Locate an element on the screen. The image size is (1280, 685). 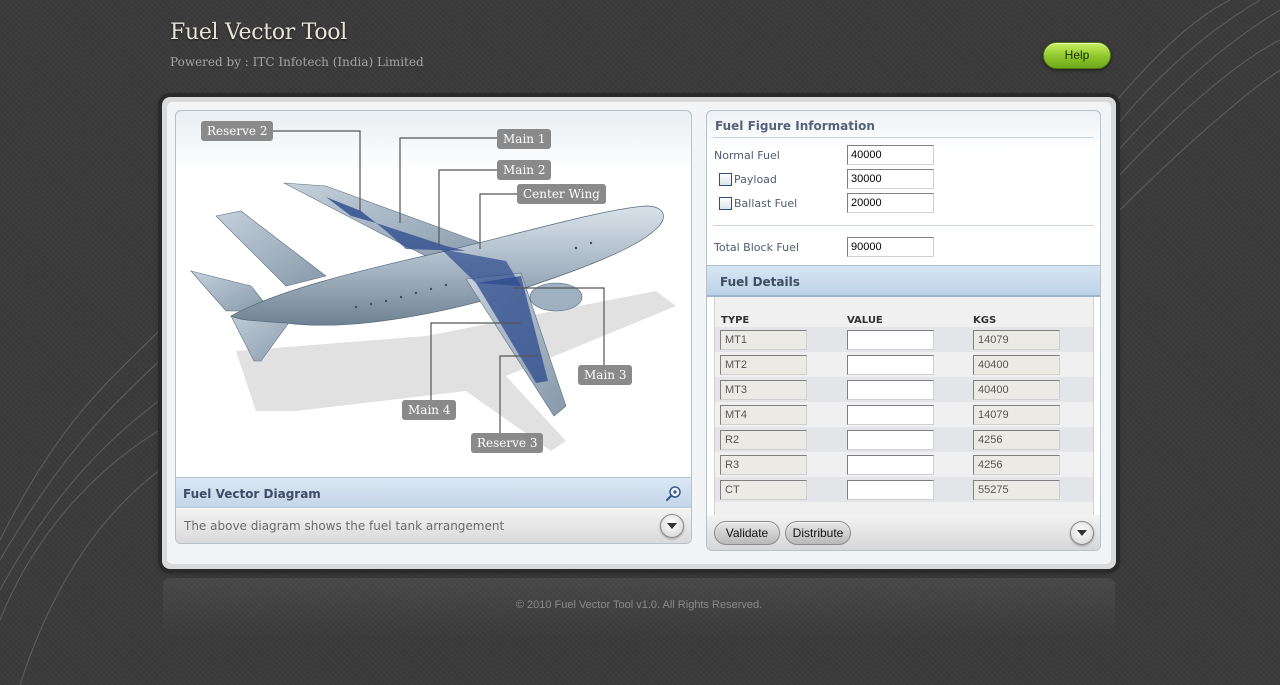
diagram-title: Fuel Vector Diagram is located at coordinates (252, 494).